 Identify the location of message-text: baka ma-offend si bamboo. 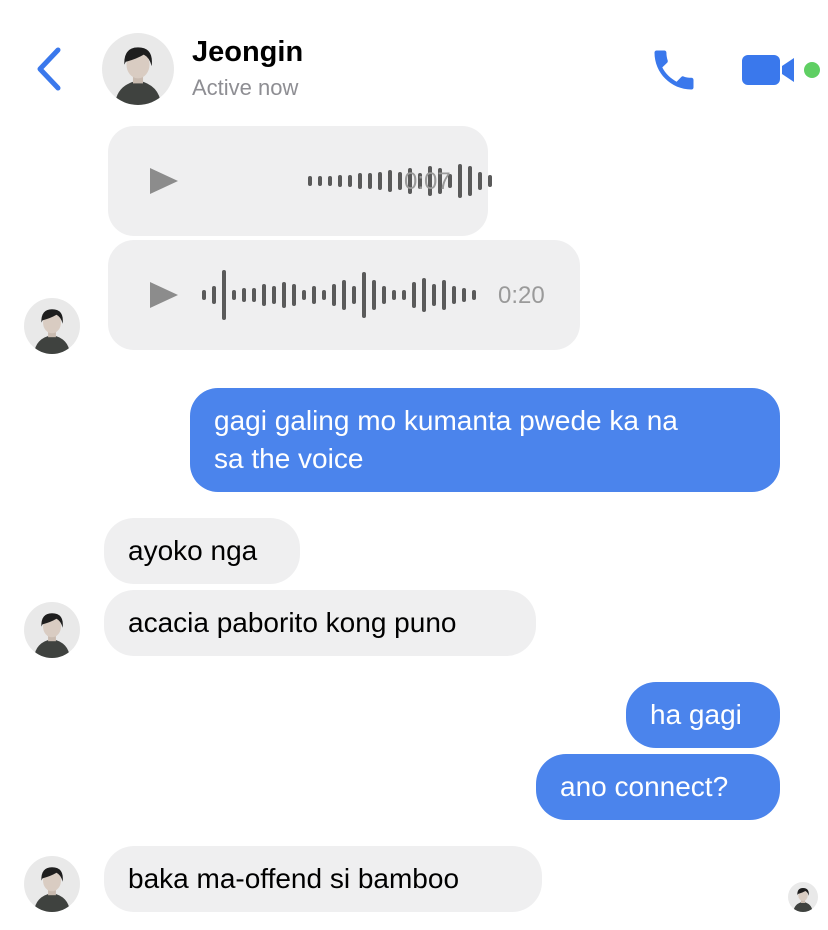
(294, 878).